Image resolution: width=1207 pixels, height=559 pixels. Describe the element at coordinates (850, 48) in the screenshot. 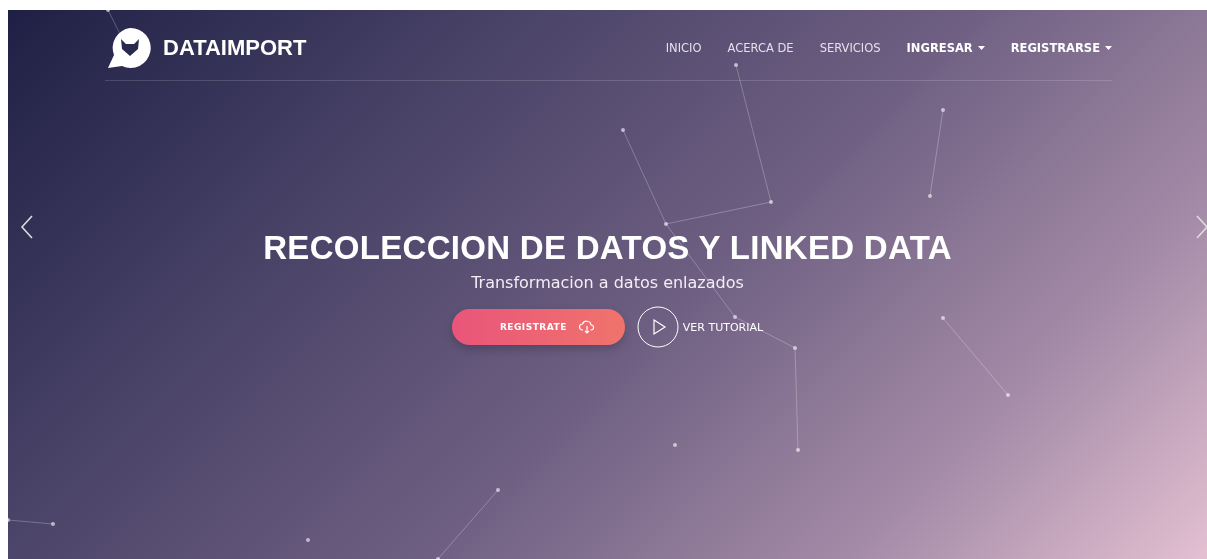

I see `nav-link: SERVICIOS` at that location.